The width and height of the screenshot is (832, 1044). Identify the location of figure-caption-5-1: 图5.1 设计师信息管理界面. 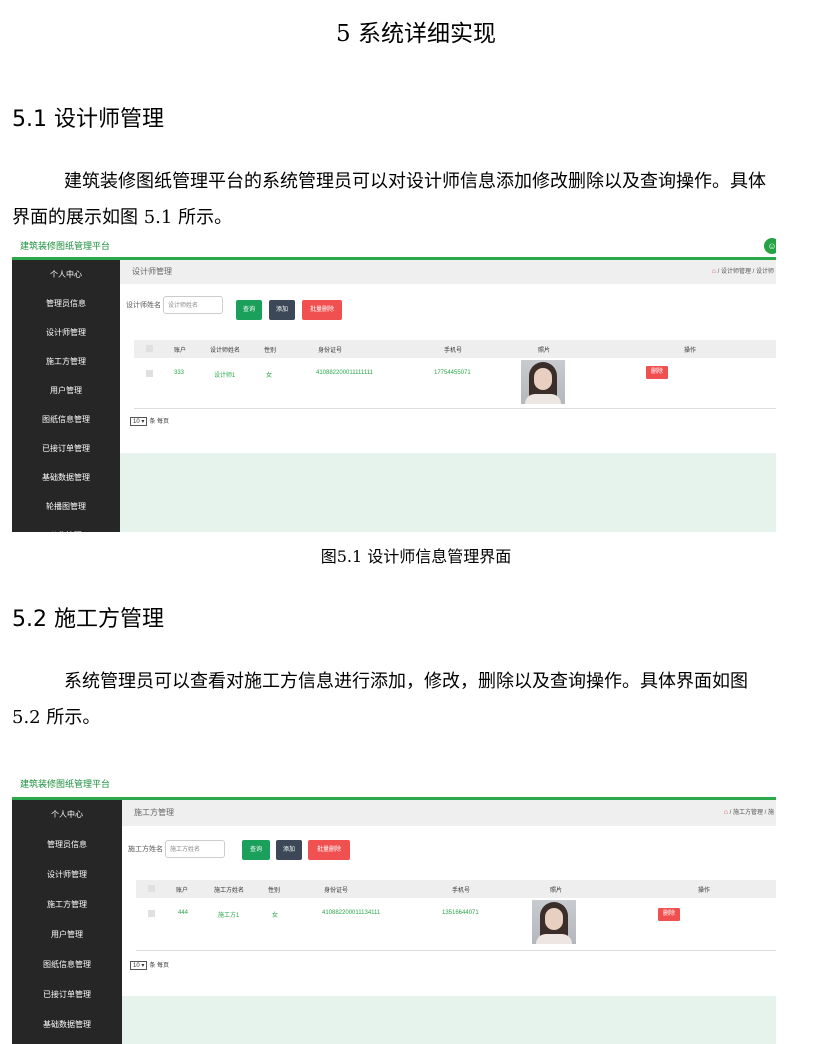
(416, 556).